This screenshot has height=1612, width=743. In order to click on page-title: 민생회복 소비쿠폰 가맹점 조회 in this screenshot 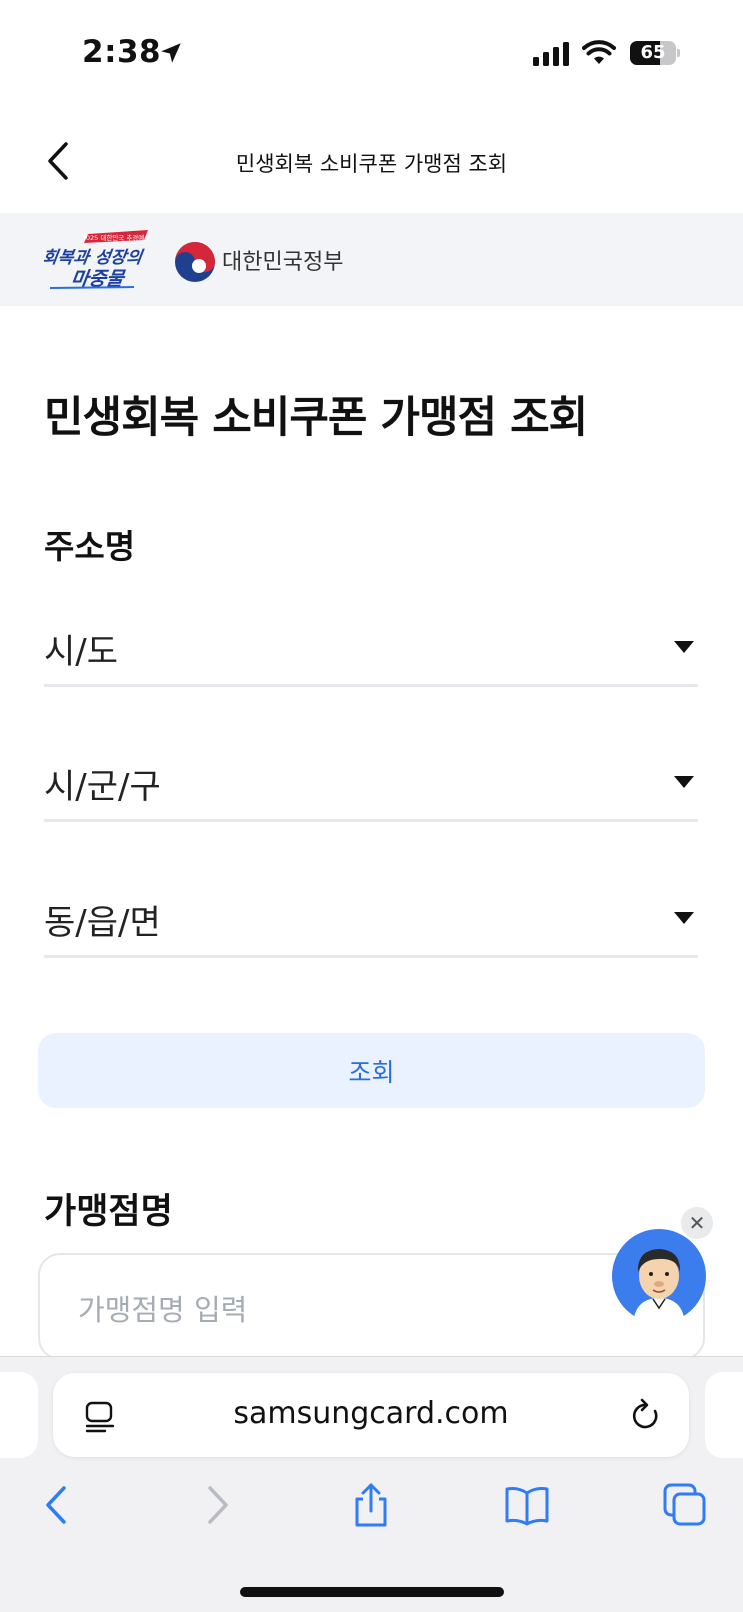, I will do `click(316, 418)`.